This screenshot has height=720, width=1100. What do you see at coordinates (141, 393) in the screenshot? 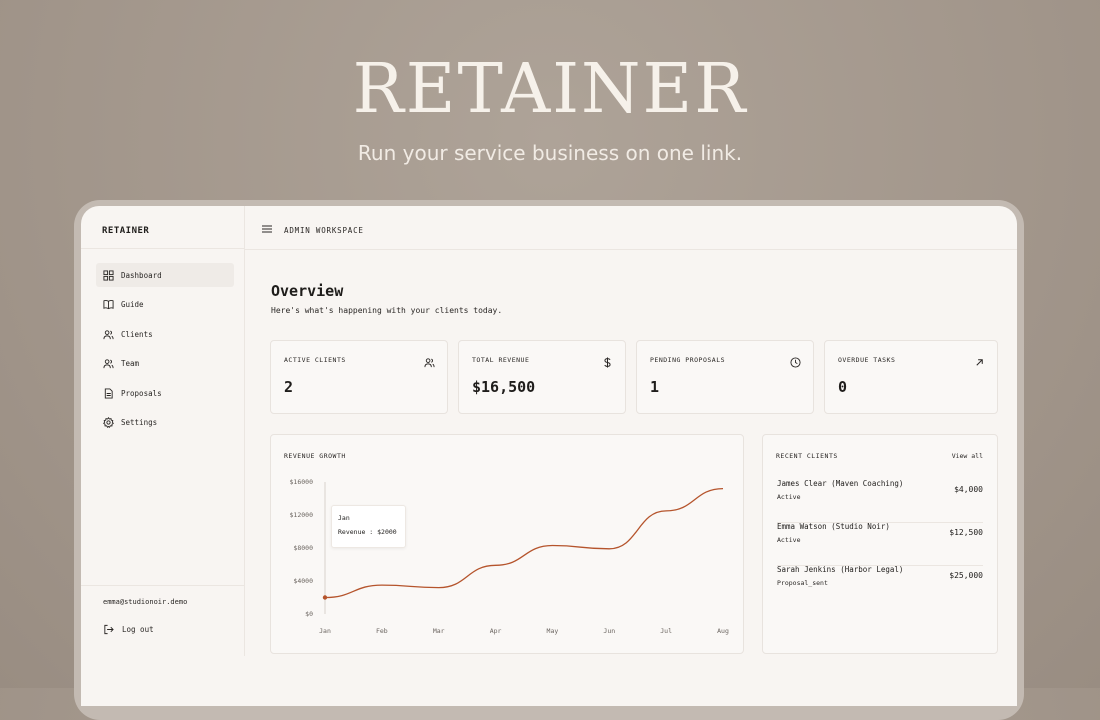
I see `sidebar-item-label: Proposals` at bounding box center [141, 393].